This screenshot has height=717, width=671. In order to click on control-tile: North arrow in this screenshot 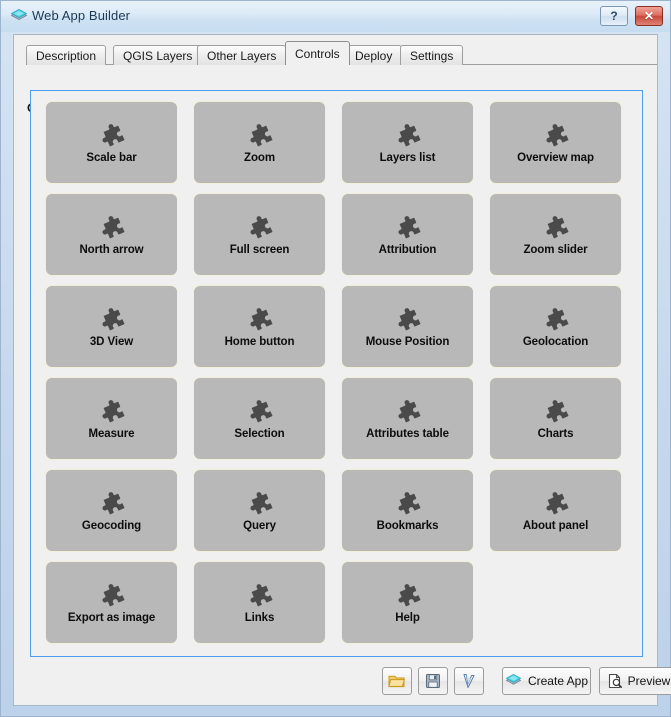, I will do `click(111, 234)`.